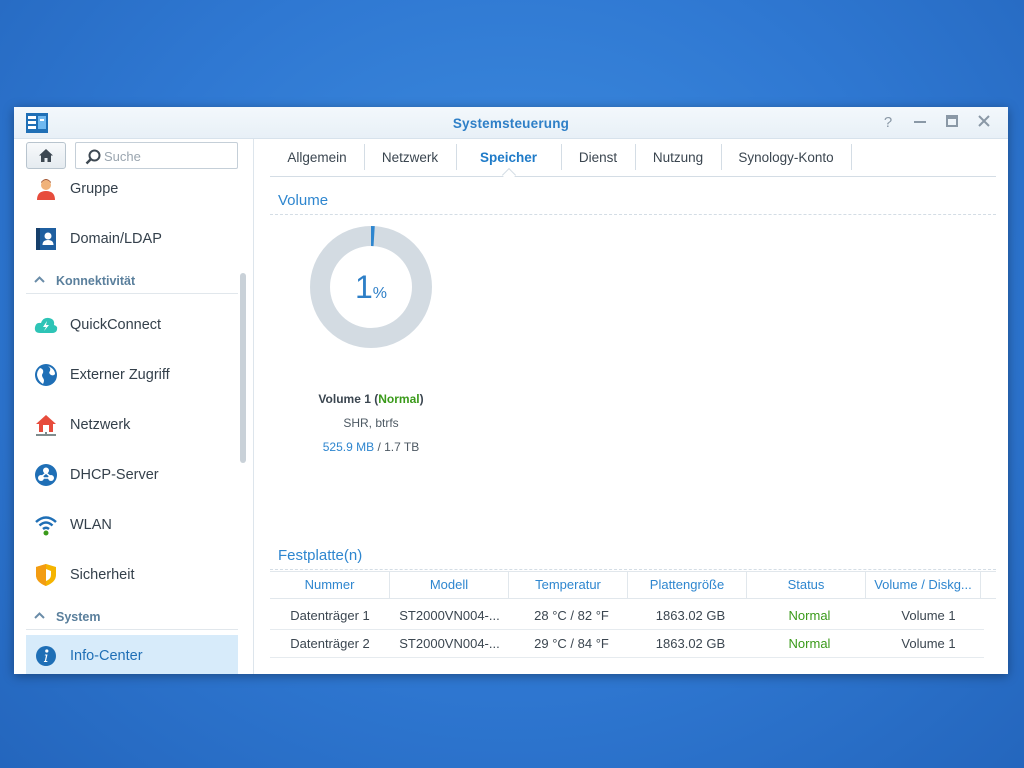  Describe the element at coordinates (568, 585) in the screenshot. I see `column-header-temperatur: Temperatur` at that location.